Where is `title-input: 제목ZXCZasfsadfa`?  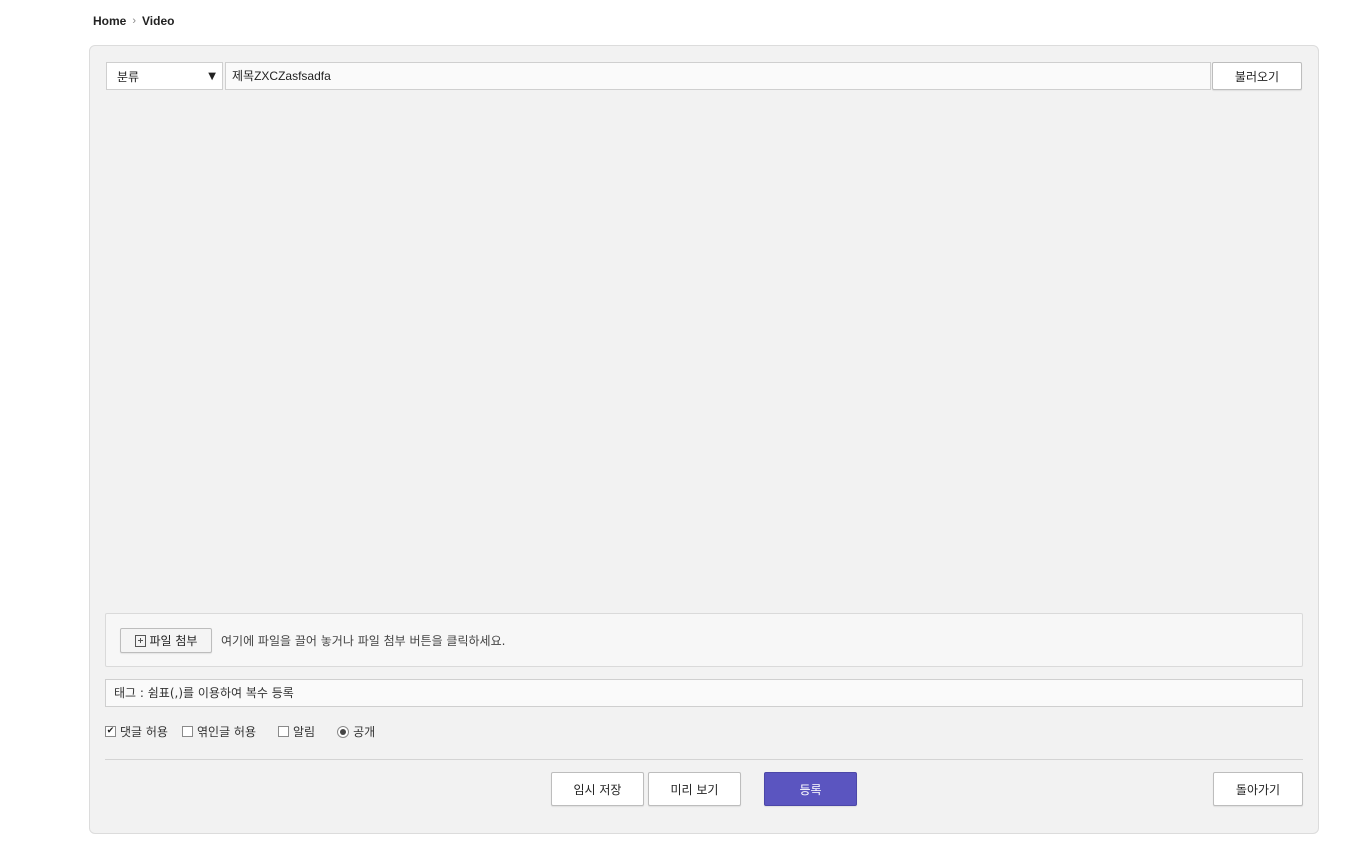
title-input: 제목ZXCZasfsadfa is located at coordinates (718, 76).